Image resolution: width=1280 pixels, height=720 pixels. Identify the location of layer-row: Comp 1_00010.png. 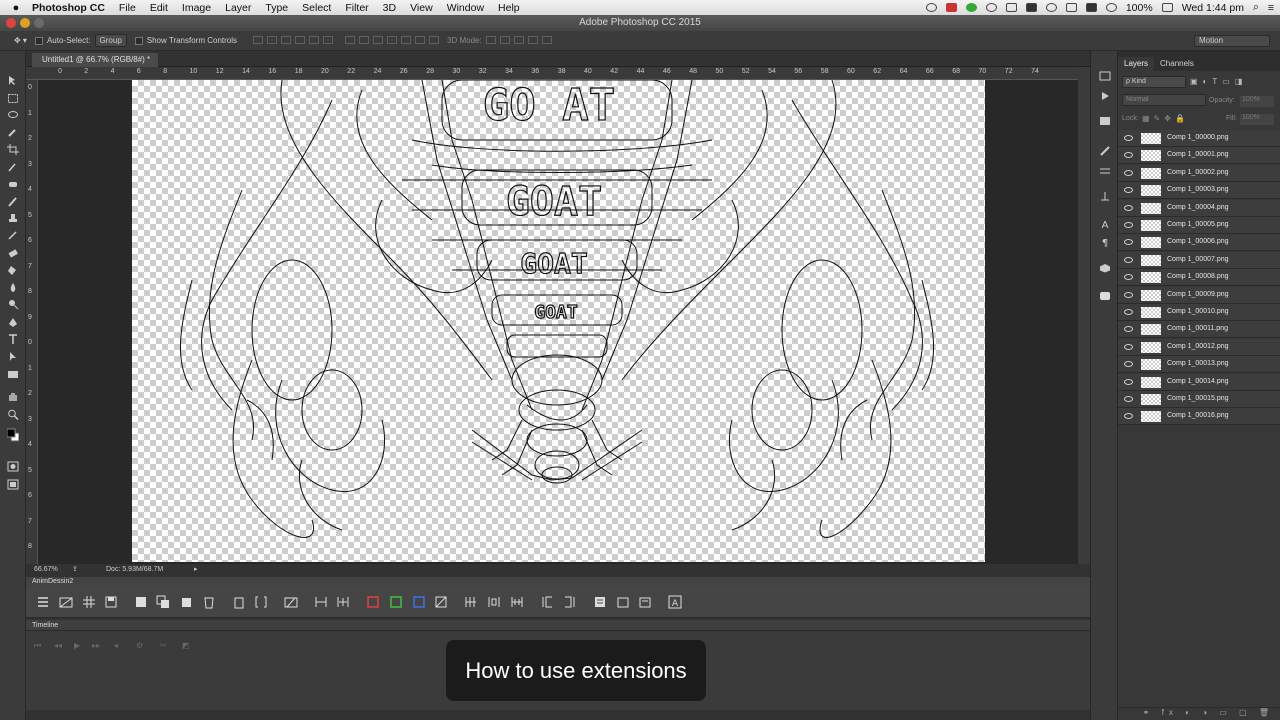
(1199, 312).